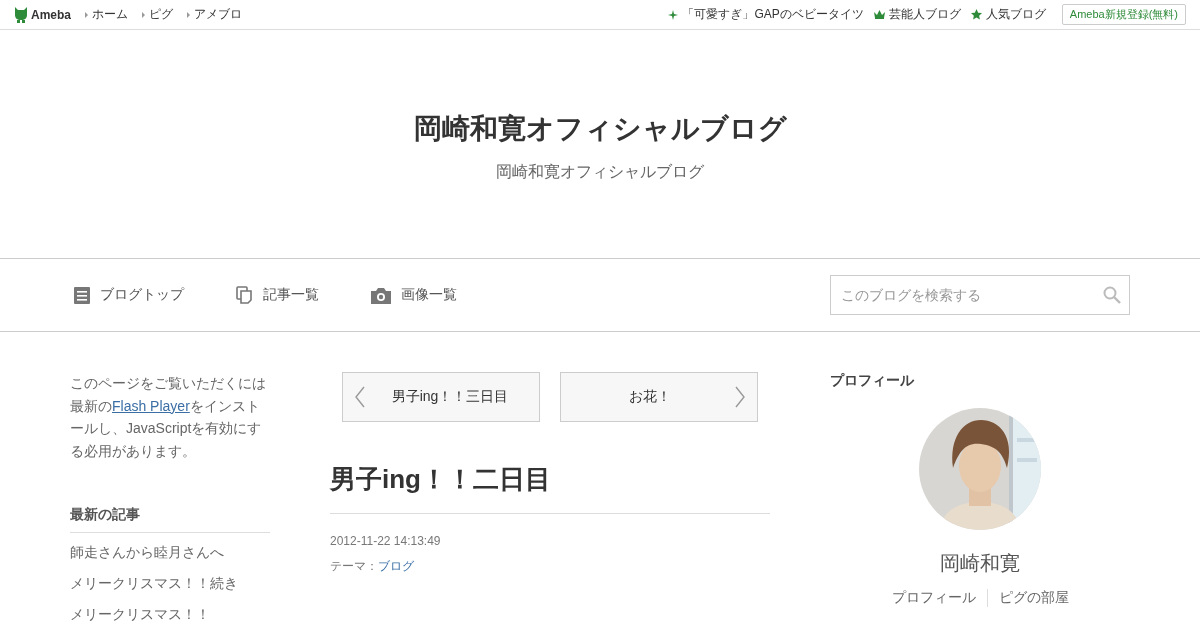 The width and height of the screenshot is (1200, 630). Describe the element at coordinates (1015, 14) in the screenshot. I see `promo-link: 人気ブログ` at that location.